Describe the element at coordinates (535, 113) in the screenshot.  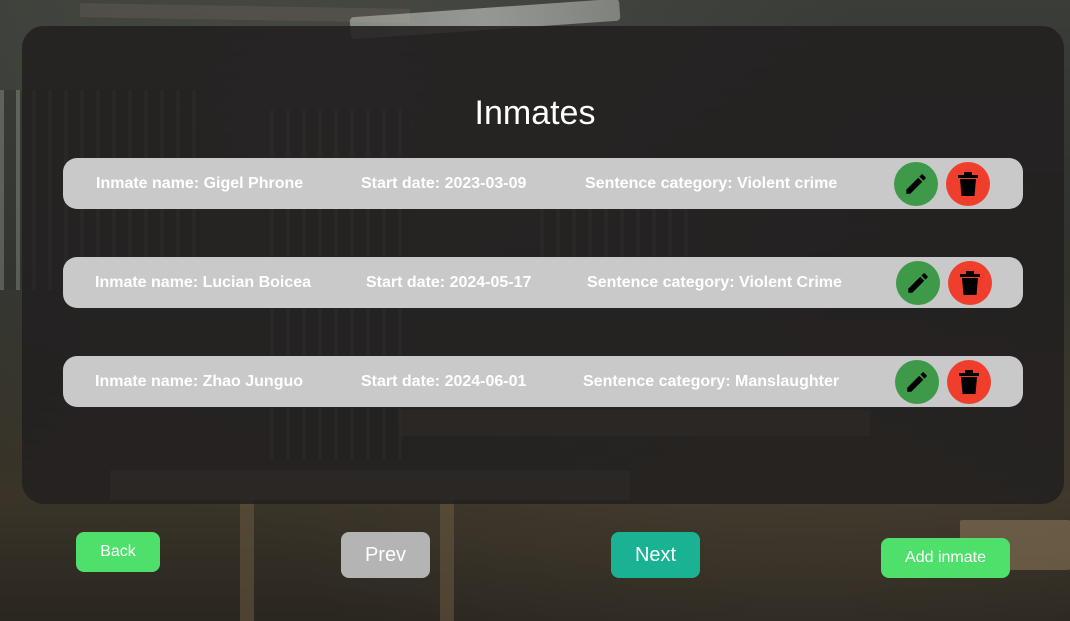
I see `page-title: Inmates` at that location.